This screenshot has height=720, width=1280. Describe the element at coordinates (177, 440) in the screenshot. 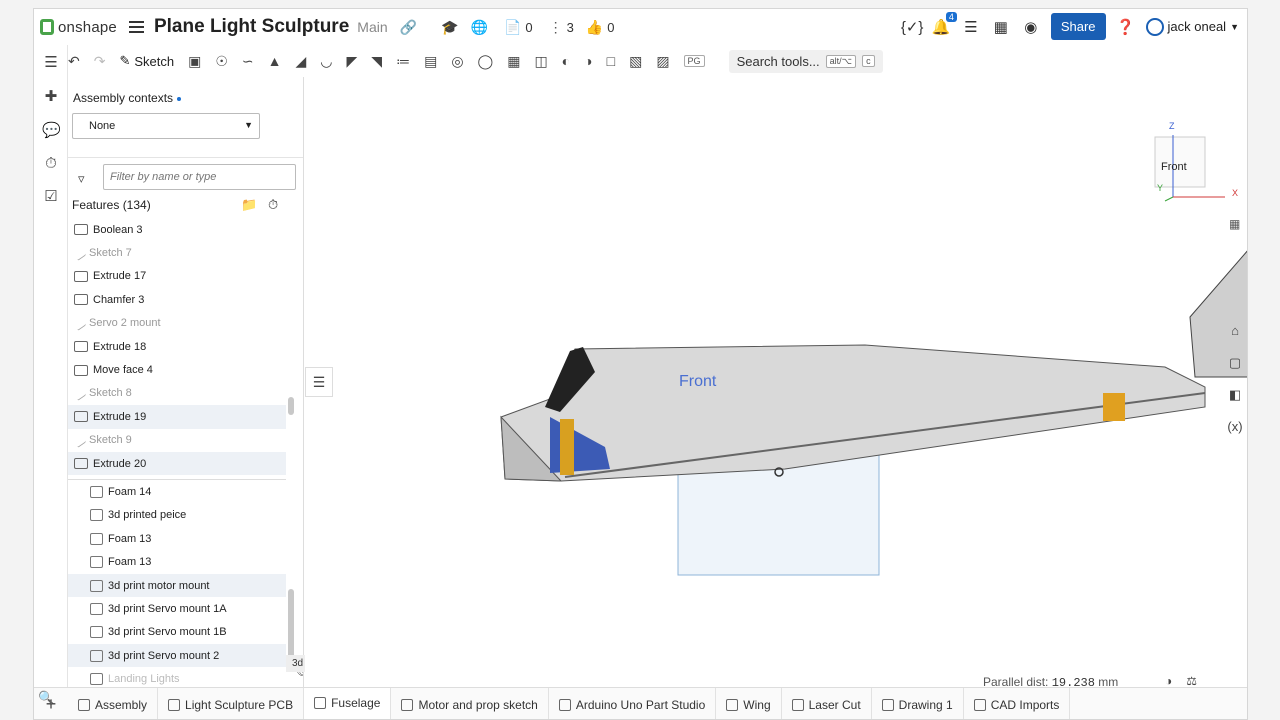

I see `feature-list-item: Sketch 9` at that location.